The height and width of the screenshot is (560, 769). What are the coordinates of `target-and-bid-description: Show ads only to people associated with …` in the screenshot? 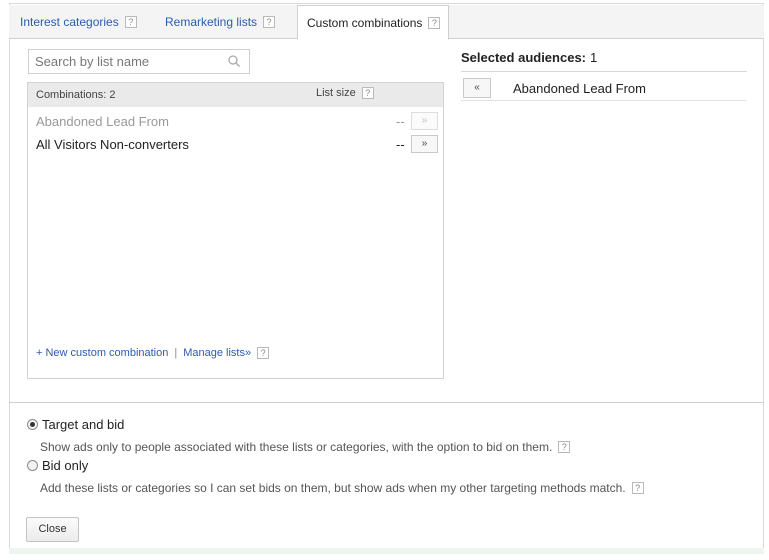 It's located at (305, 447).